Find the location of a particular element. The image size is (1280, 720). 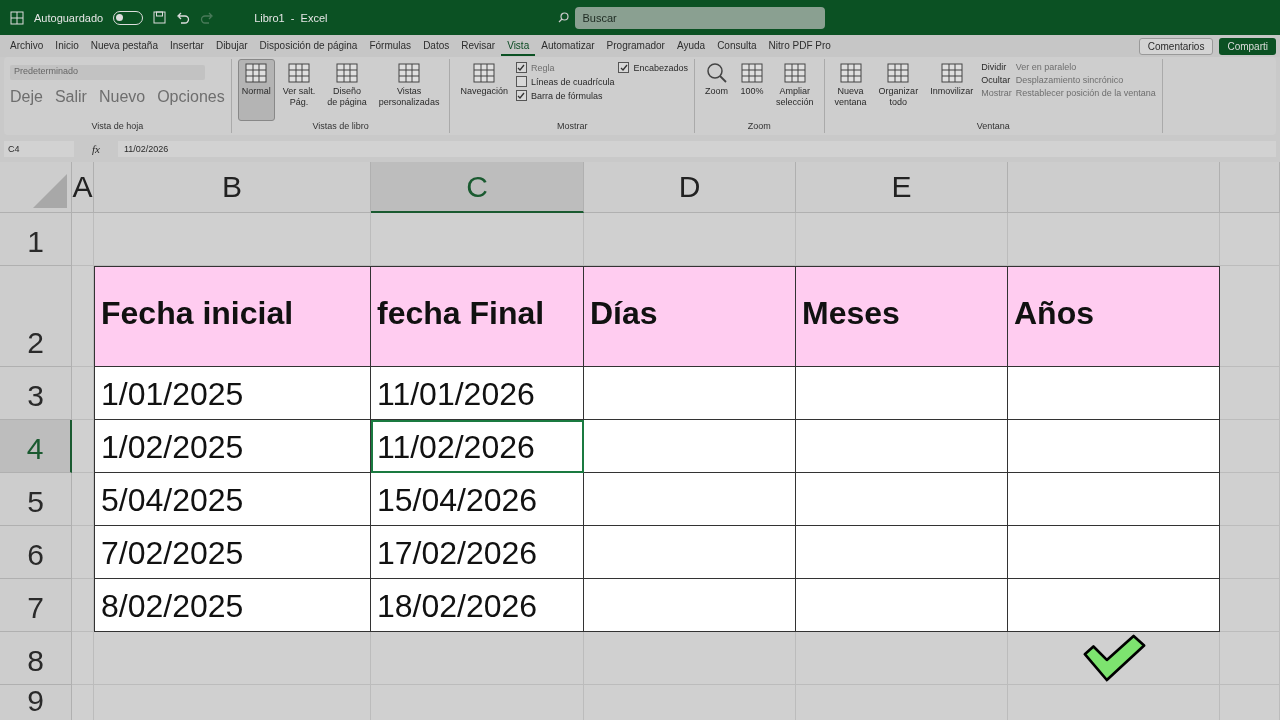

menu-tab: Disposición de página is located at coordinates (308, 46).